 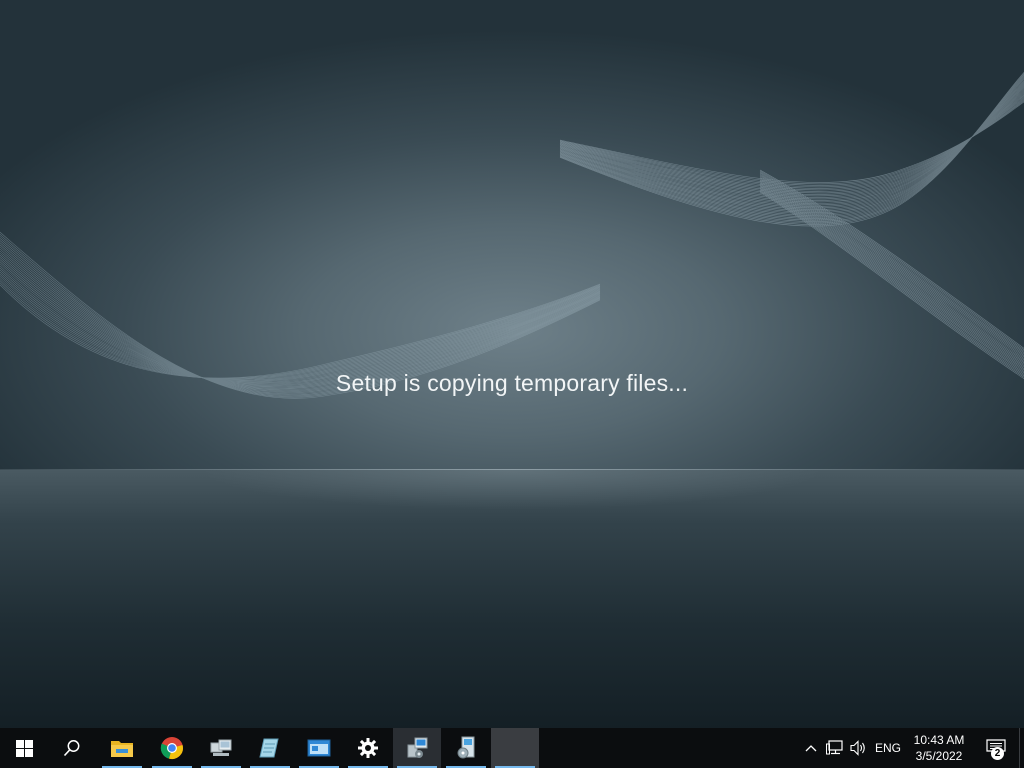 I want to click on volume-tray-button, so click(x=859, y=748).